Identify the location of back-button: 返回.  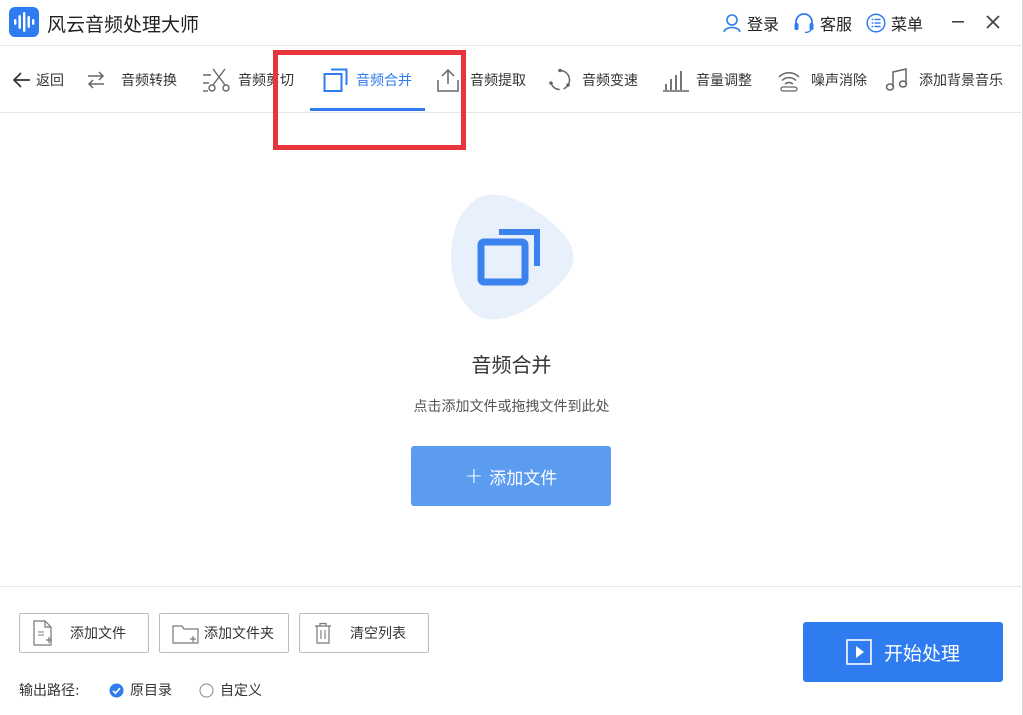
(38, 80).